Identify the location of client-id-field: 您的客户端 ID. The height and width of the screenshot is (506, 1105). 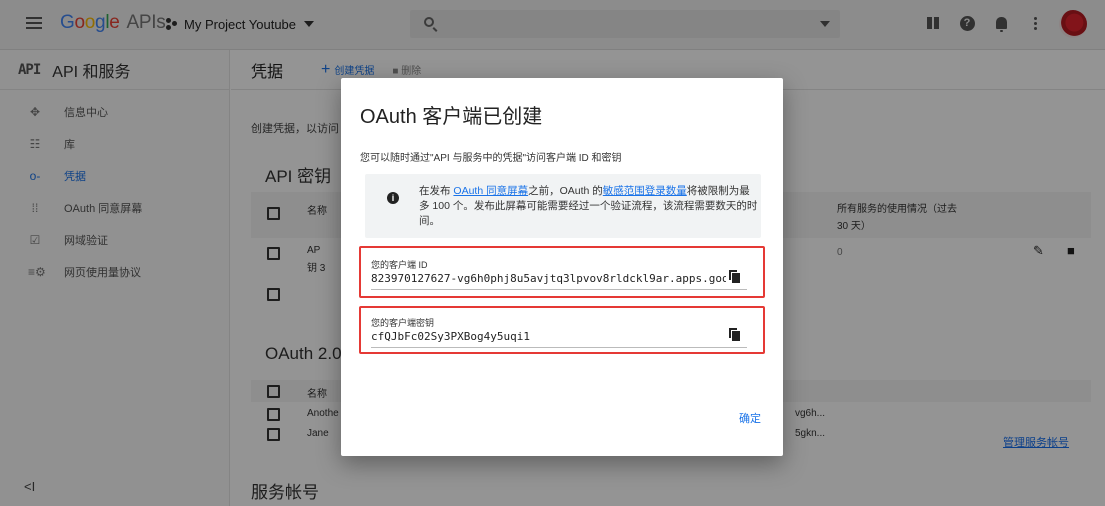
(561, 273).